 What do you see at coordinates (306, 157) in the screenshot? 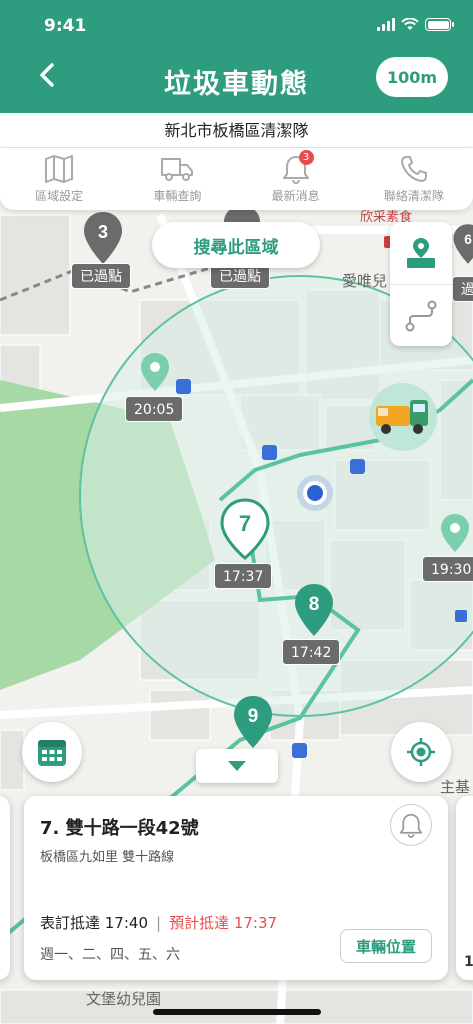
I see `news-badge: 3` at bounding box center [306, 157].